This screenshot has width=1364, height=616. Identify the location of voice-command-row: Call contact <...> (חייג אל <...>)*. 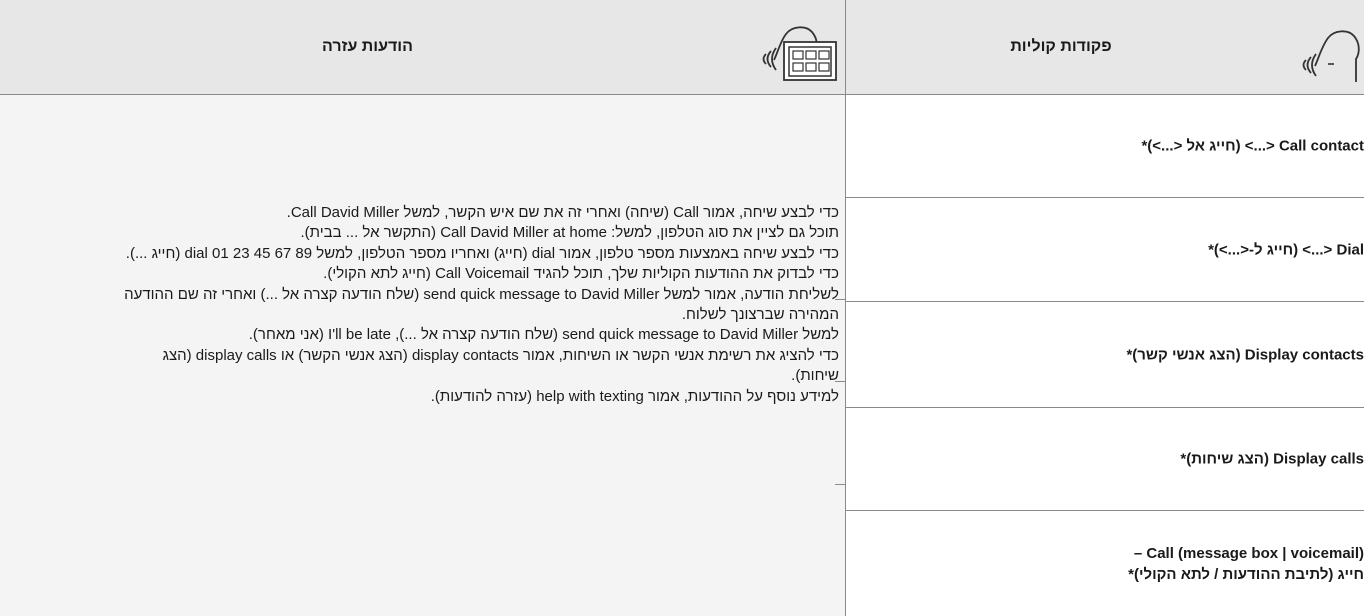
(1105, 146).